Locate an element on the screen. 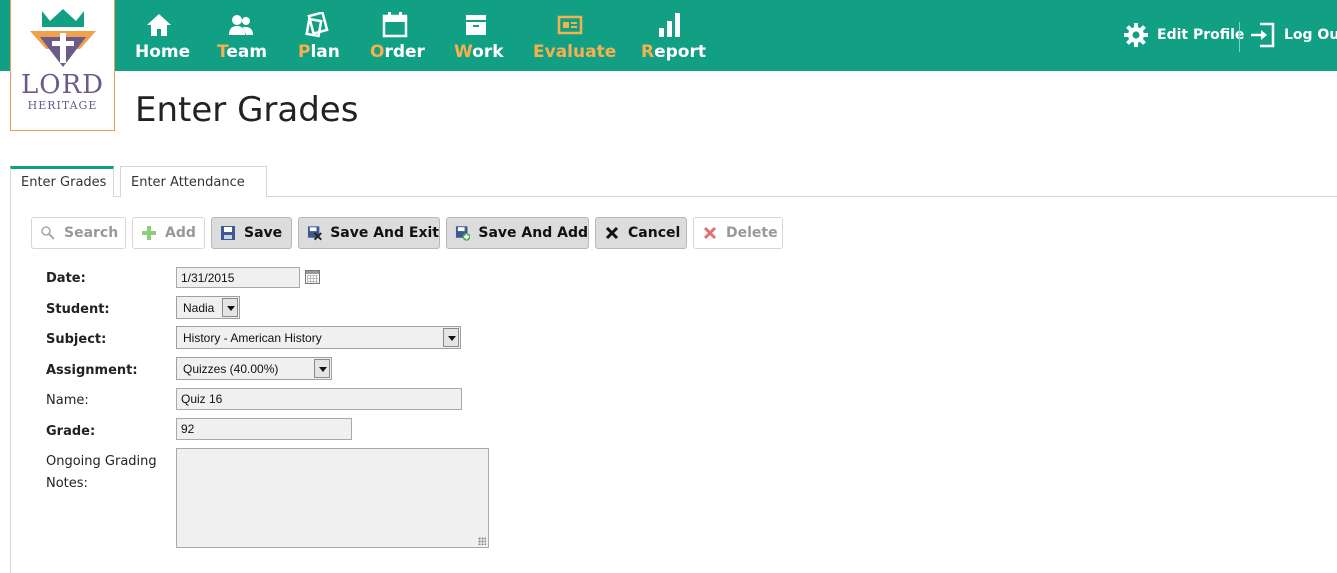  search-button: Search is located at coordinates (78, 233).